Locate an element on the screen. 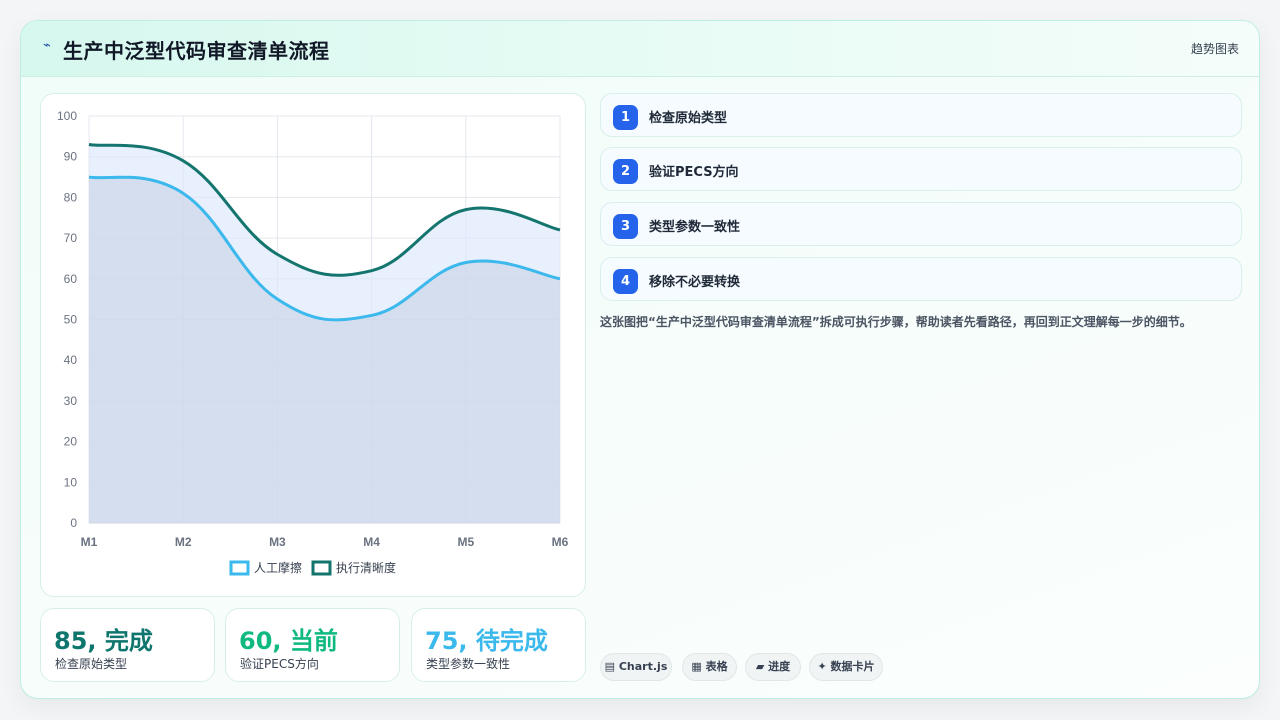  y-tick-label: 40 is located at coordinates (71, 360).